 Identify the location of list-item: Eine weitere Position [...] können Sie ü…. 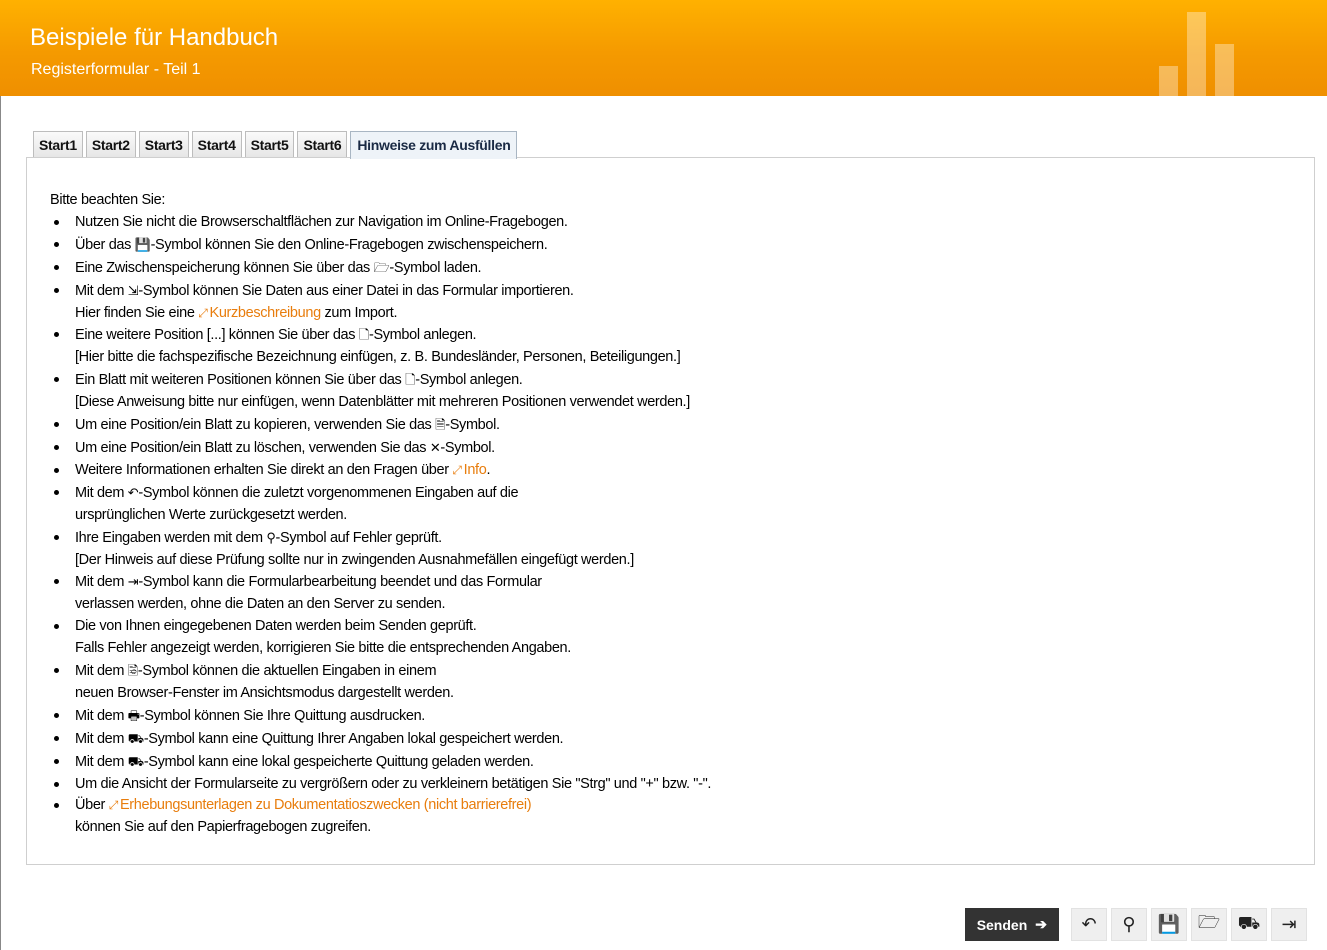
(380, 346).